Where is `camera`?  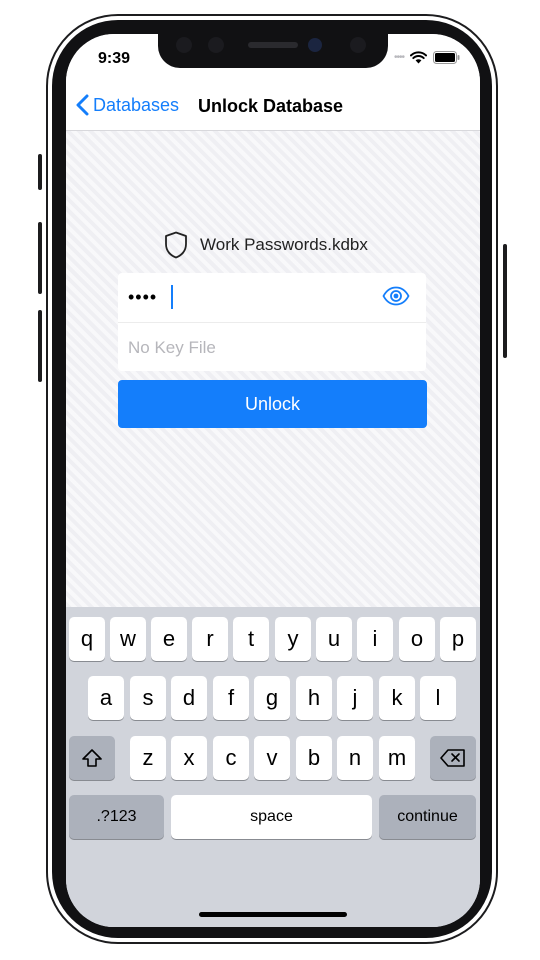
camera is located at coordinates (315, 45).